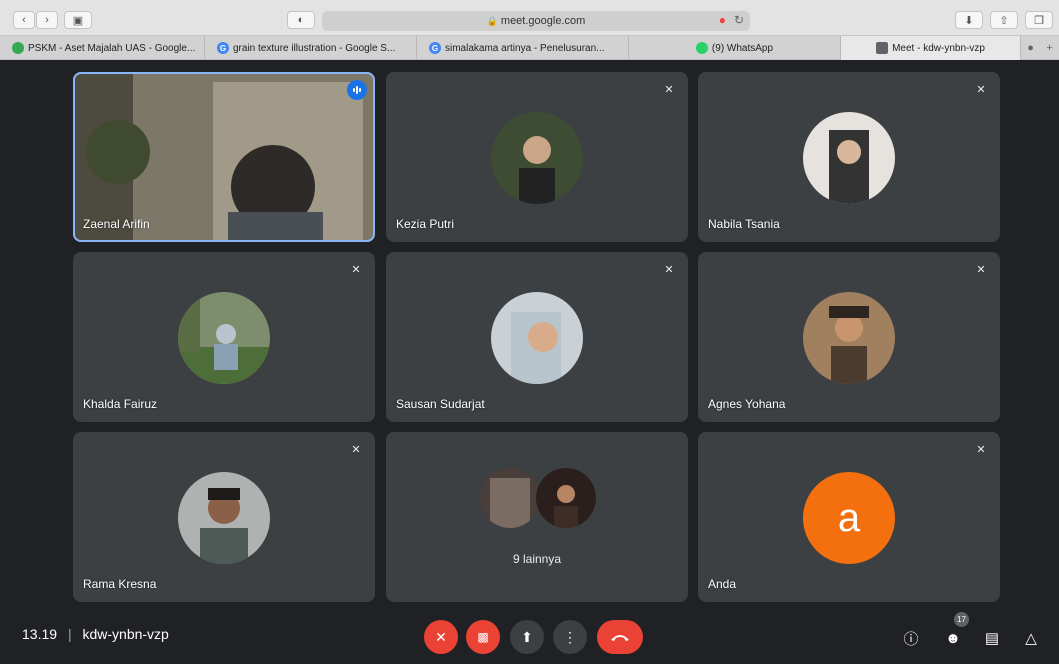 The image size is (1059, 664). I want to click on participant-name: Kezia Putri, so click(425, 224).